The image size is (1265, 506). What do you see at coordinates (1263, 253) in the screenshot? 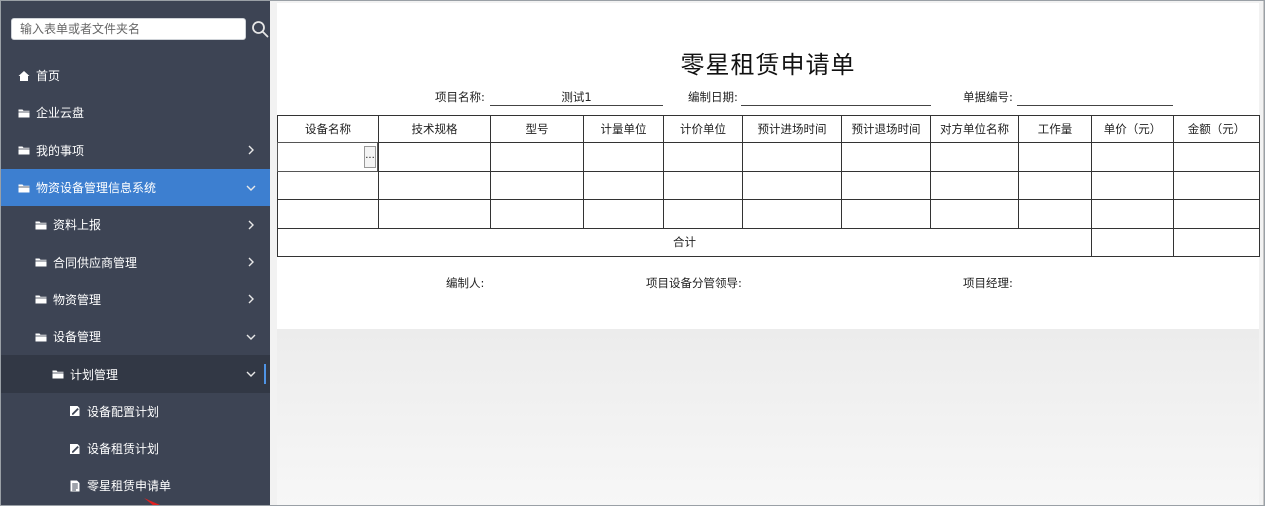
I see `window-edge` at bounding box center [1263, 253].